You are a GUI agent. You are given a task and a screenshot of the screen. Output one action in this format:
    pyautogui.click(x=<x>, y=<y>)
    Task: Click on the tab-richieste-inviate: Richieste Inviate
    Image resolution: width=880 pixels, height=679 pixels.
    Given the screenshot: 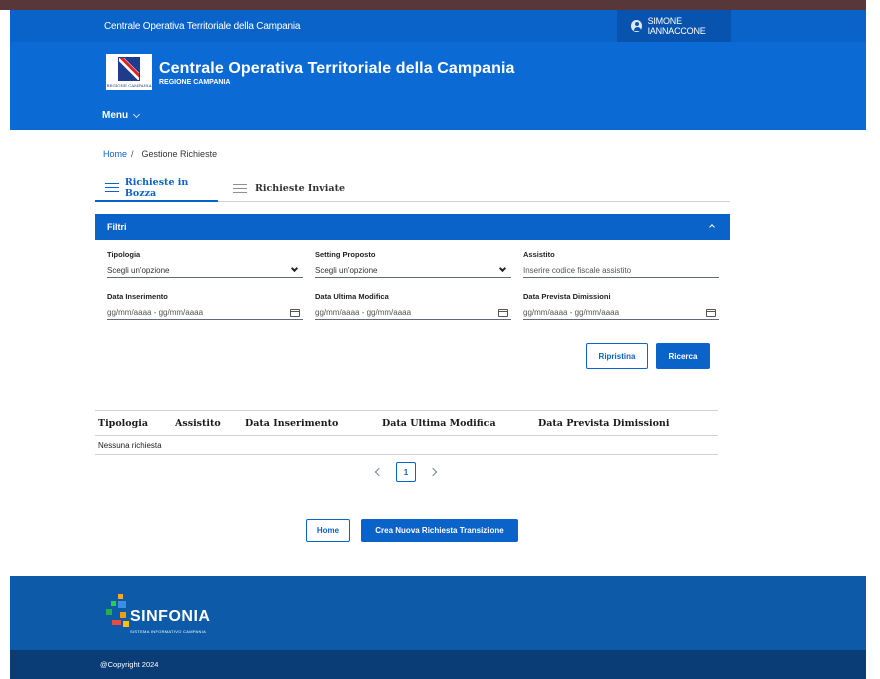 What is the action you would take?
    pyautogui.click(x=289, y=188)
    